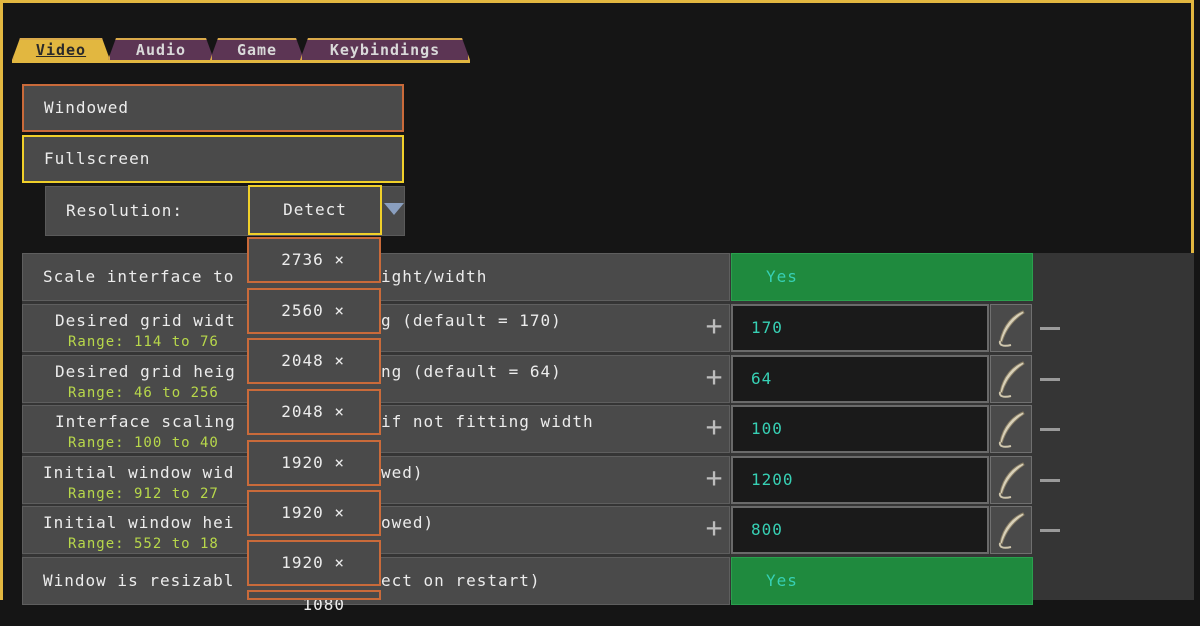 This screenshot has height=626, width=1200. What do you see at coordinates (241, 61) in the screenshot?
I see `tab-underline` at bounding box center [241, 61].